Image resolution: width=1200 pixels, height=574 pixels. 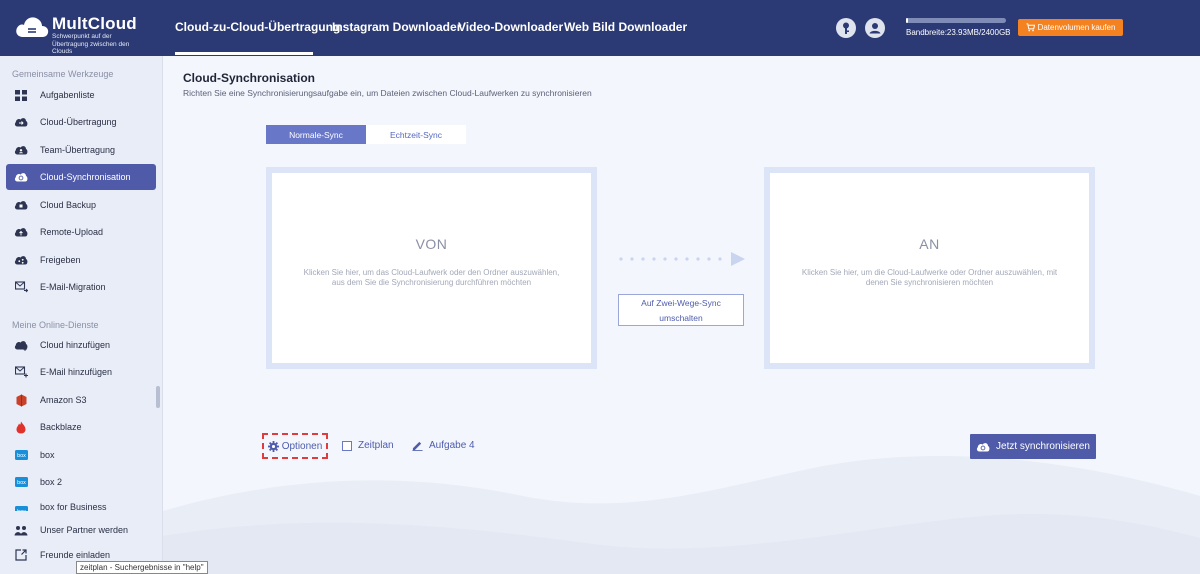 What do you see at coordinates (21, 95) in the screenshot?
I see `grid-icon` at bounding box center [21, 95].